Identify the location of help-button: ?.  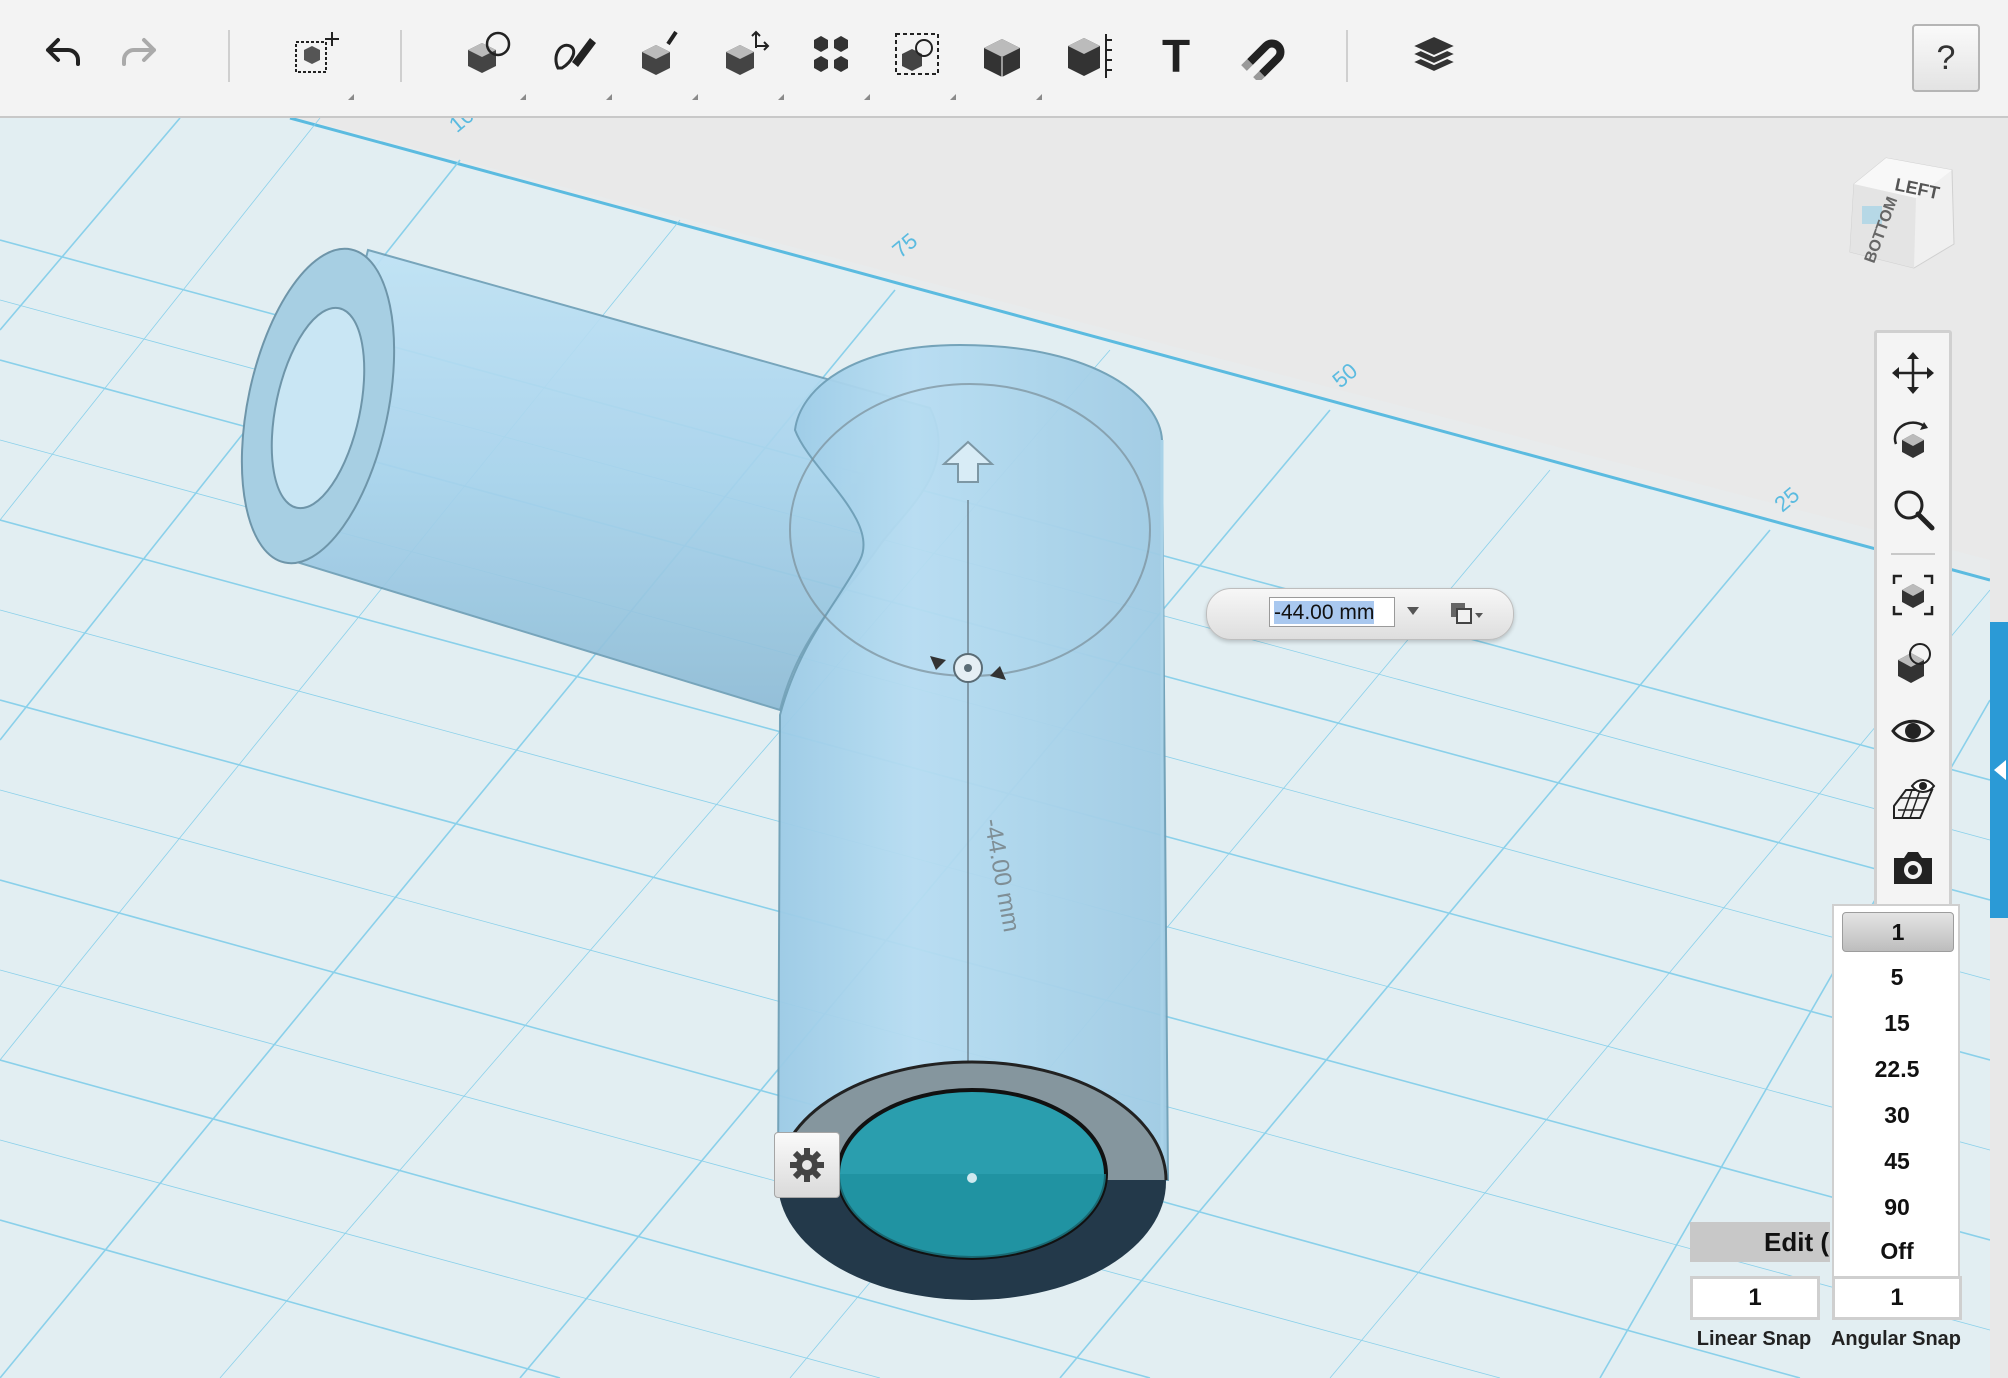
(1946, 58).